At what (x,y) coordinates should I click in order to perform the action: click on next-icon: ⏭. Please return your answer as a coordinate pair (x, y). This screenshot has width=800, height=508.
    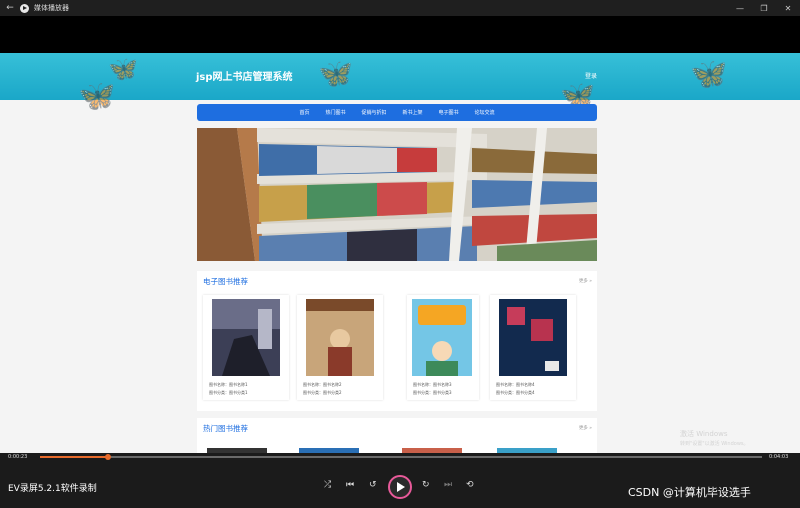
    Looking at the image, I should click on (448, 485).